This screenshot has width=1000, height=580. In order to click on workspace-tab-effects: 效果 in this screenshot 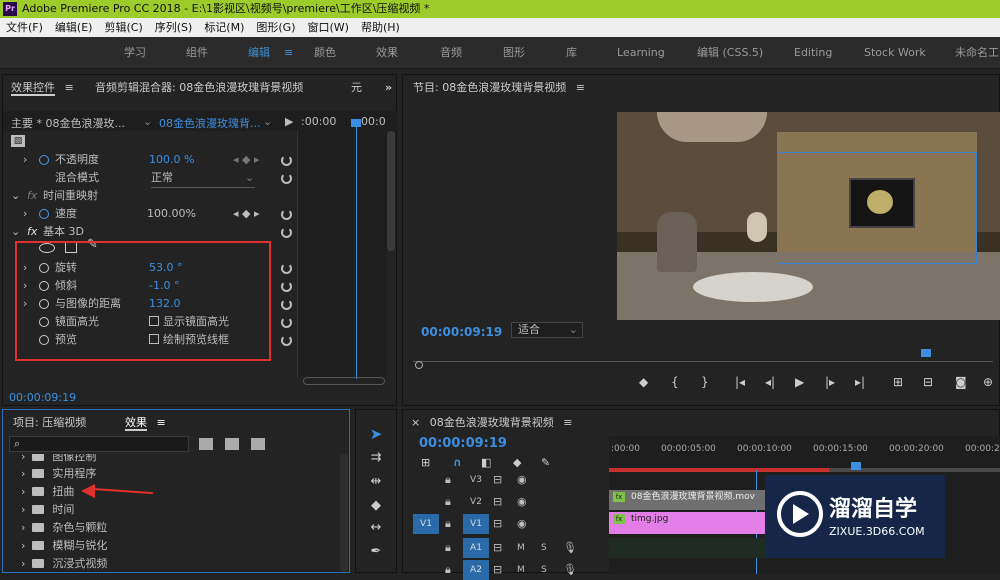, I will do `click(387, 53)`.